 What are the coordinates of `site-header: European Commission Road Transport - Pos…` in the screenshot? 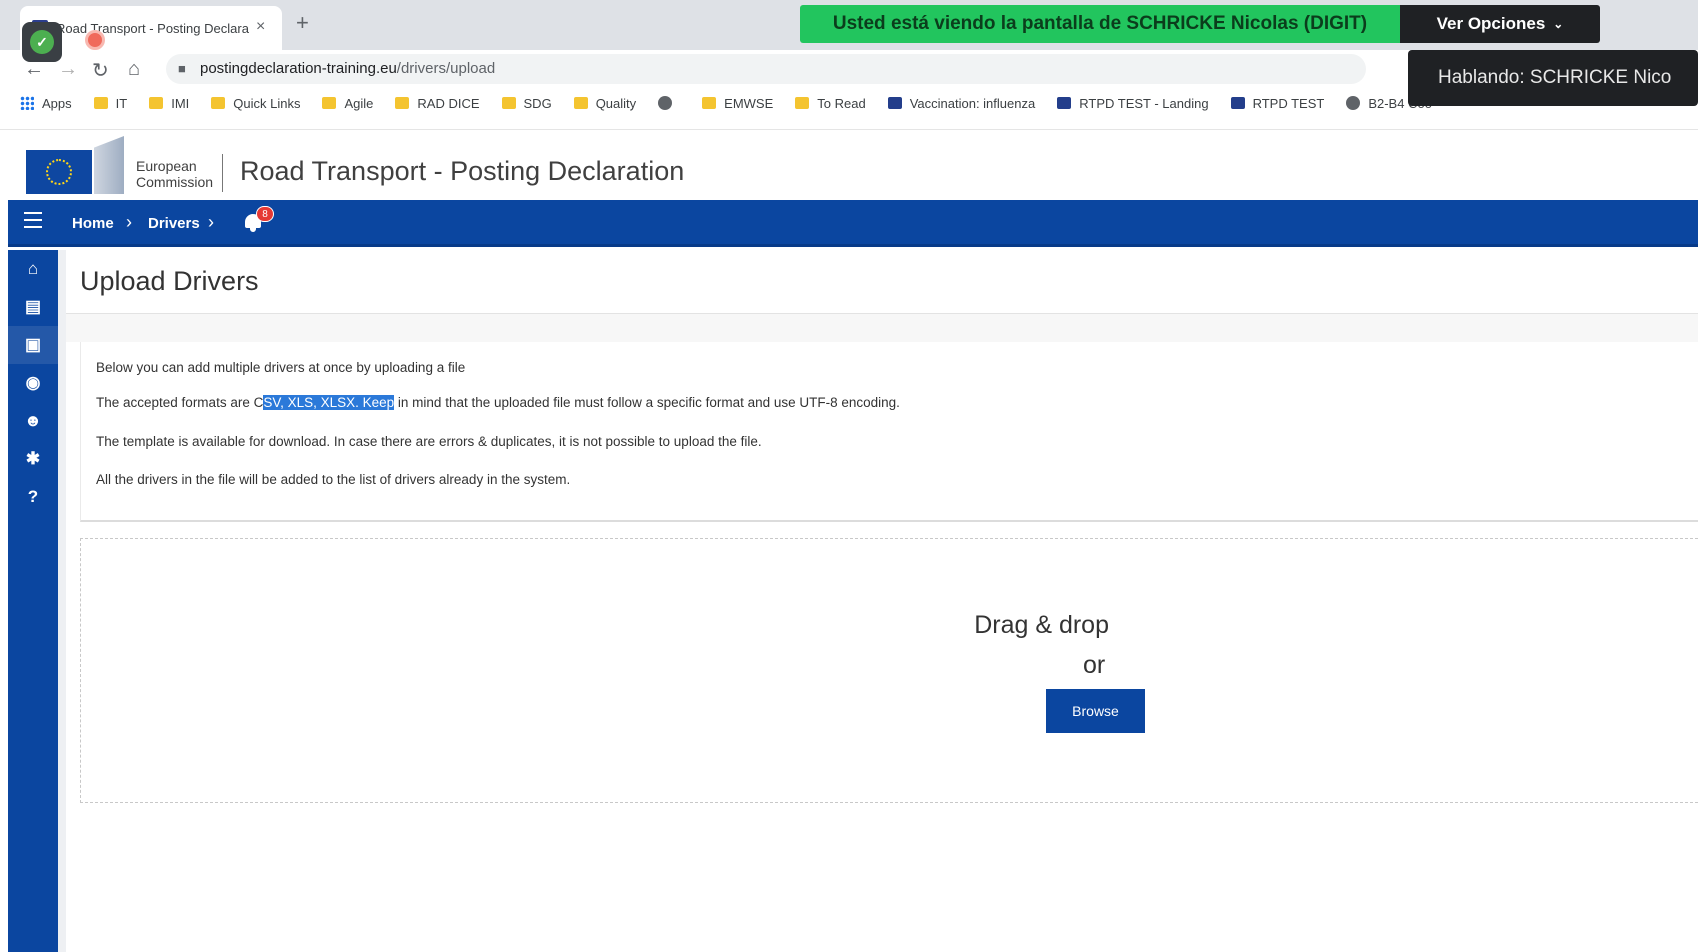 It's located at (849, 165).